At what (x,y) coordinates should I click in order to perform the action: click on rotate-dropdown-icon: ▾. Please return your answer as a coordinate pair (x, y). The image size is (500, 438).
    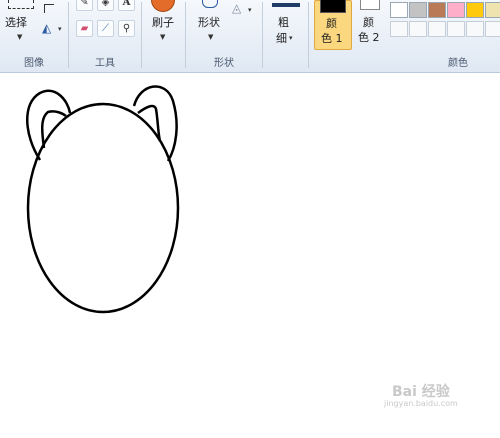
    Looking at the image, I should click on (60, 29).